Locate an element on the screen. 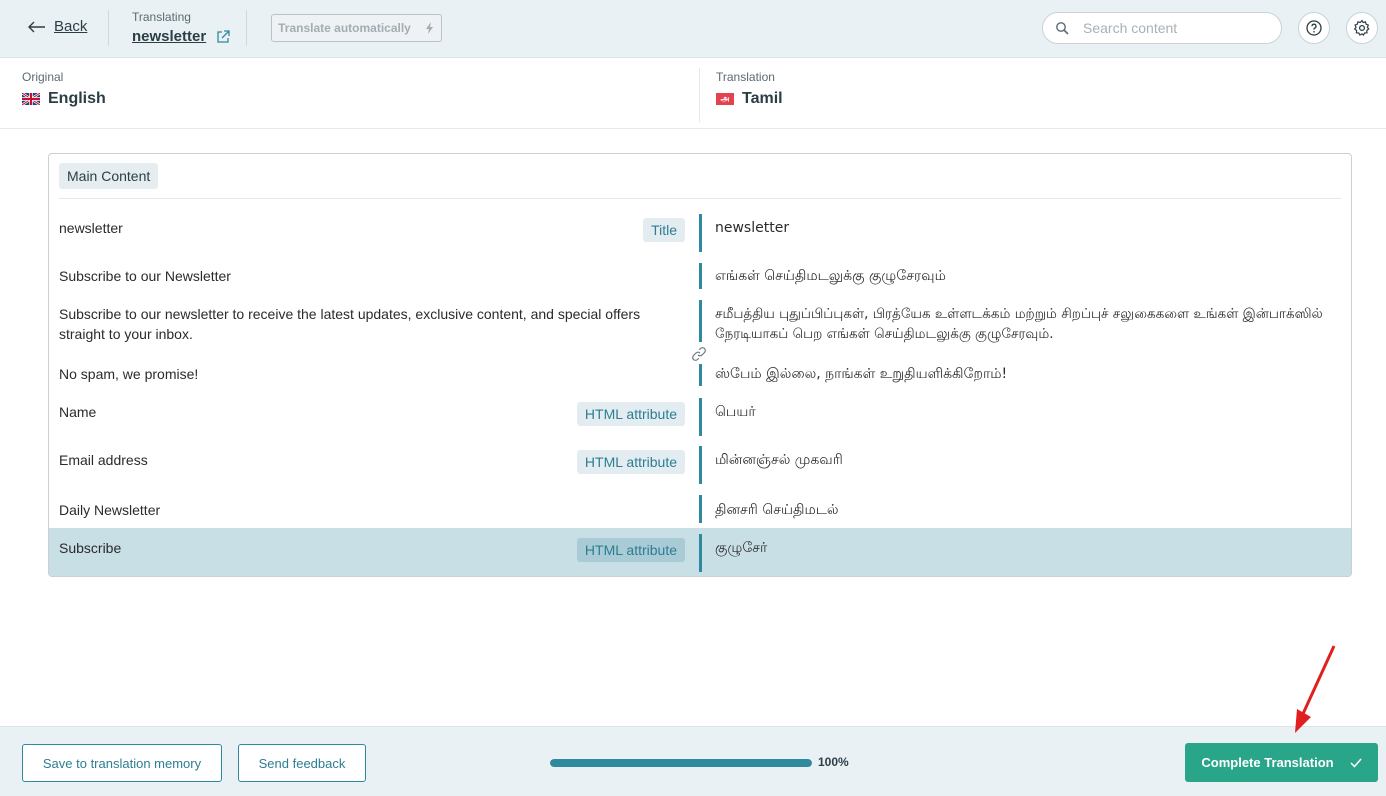 The width and height of the screenshot is (1386, 796). search-icon is located at coordinates (1062, 28).